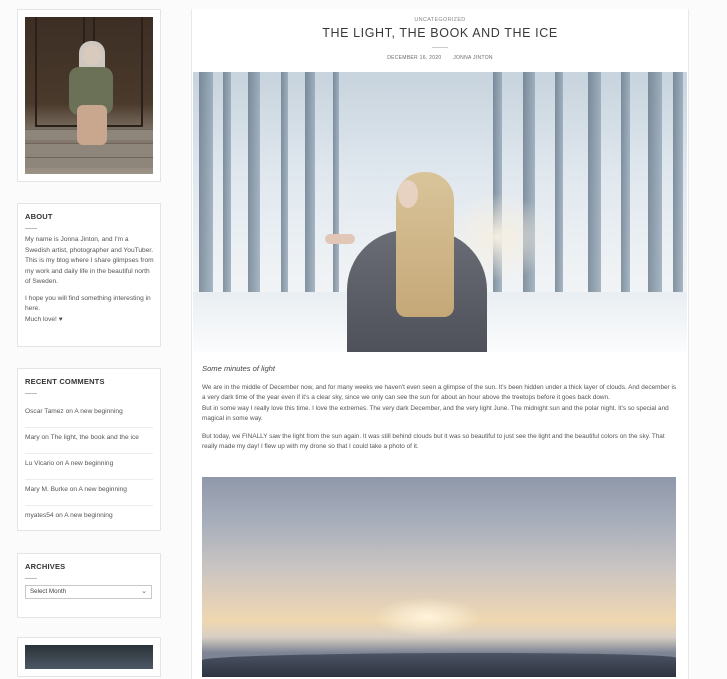  Describe the element at coordinates (473, 58) in the screenshot. I see `post-author: JONNA JINTON` at that location.